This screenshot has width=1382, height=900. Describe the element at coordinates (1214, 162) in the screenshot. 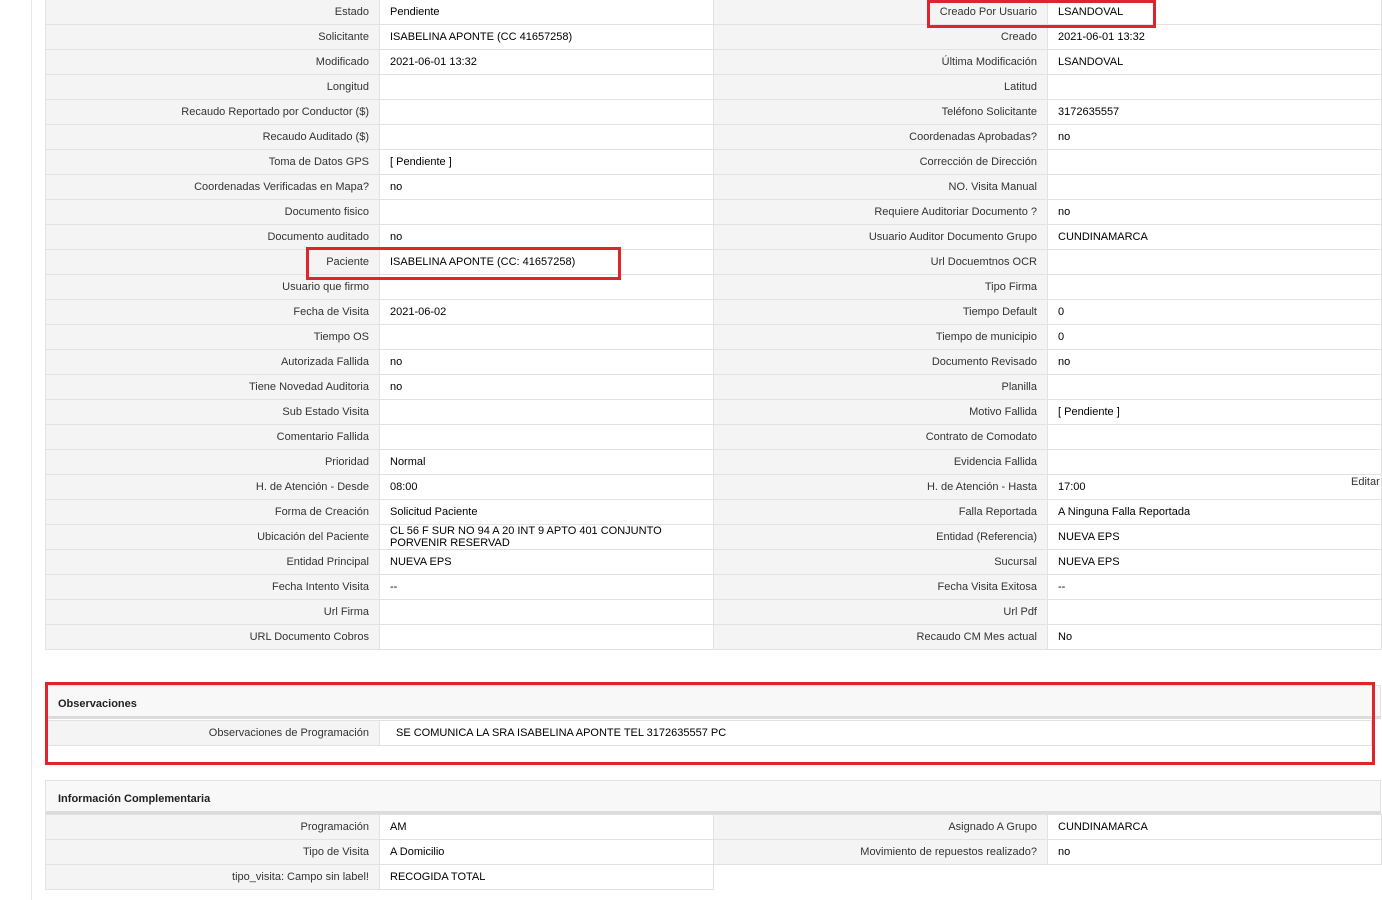

I see `correccion-de-direccion-value` at that location.